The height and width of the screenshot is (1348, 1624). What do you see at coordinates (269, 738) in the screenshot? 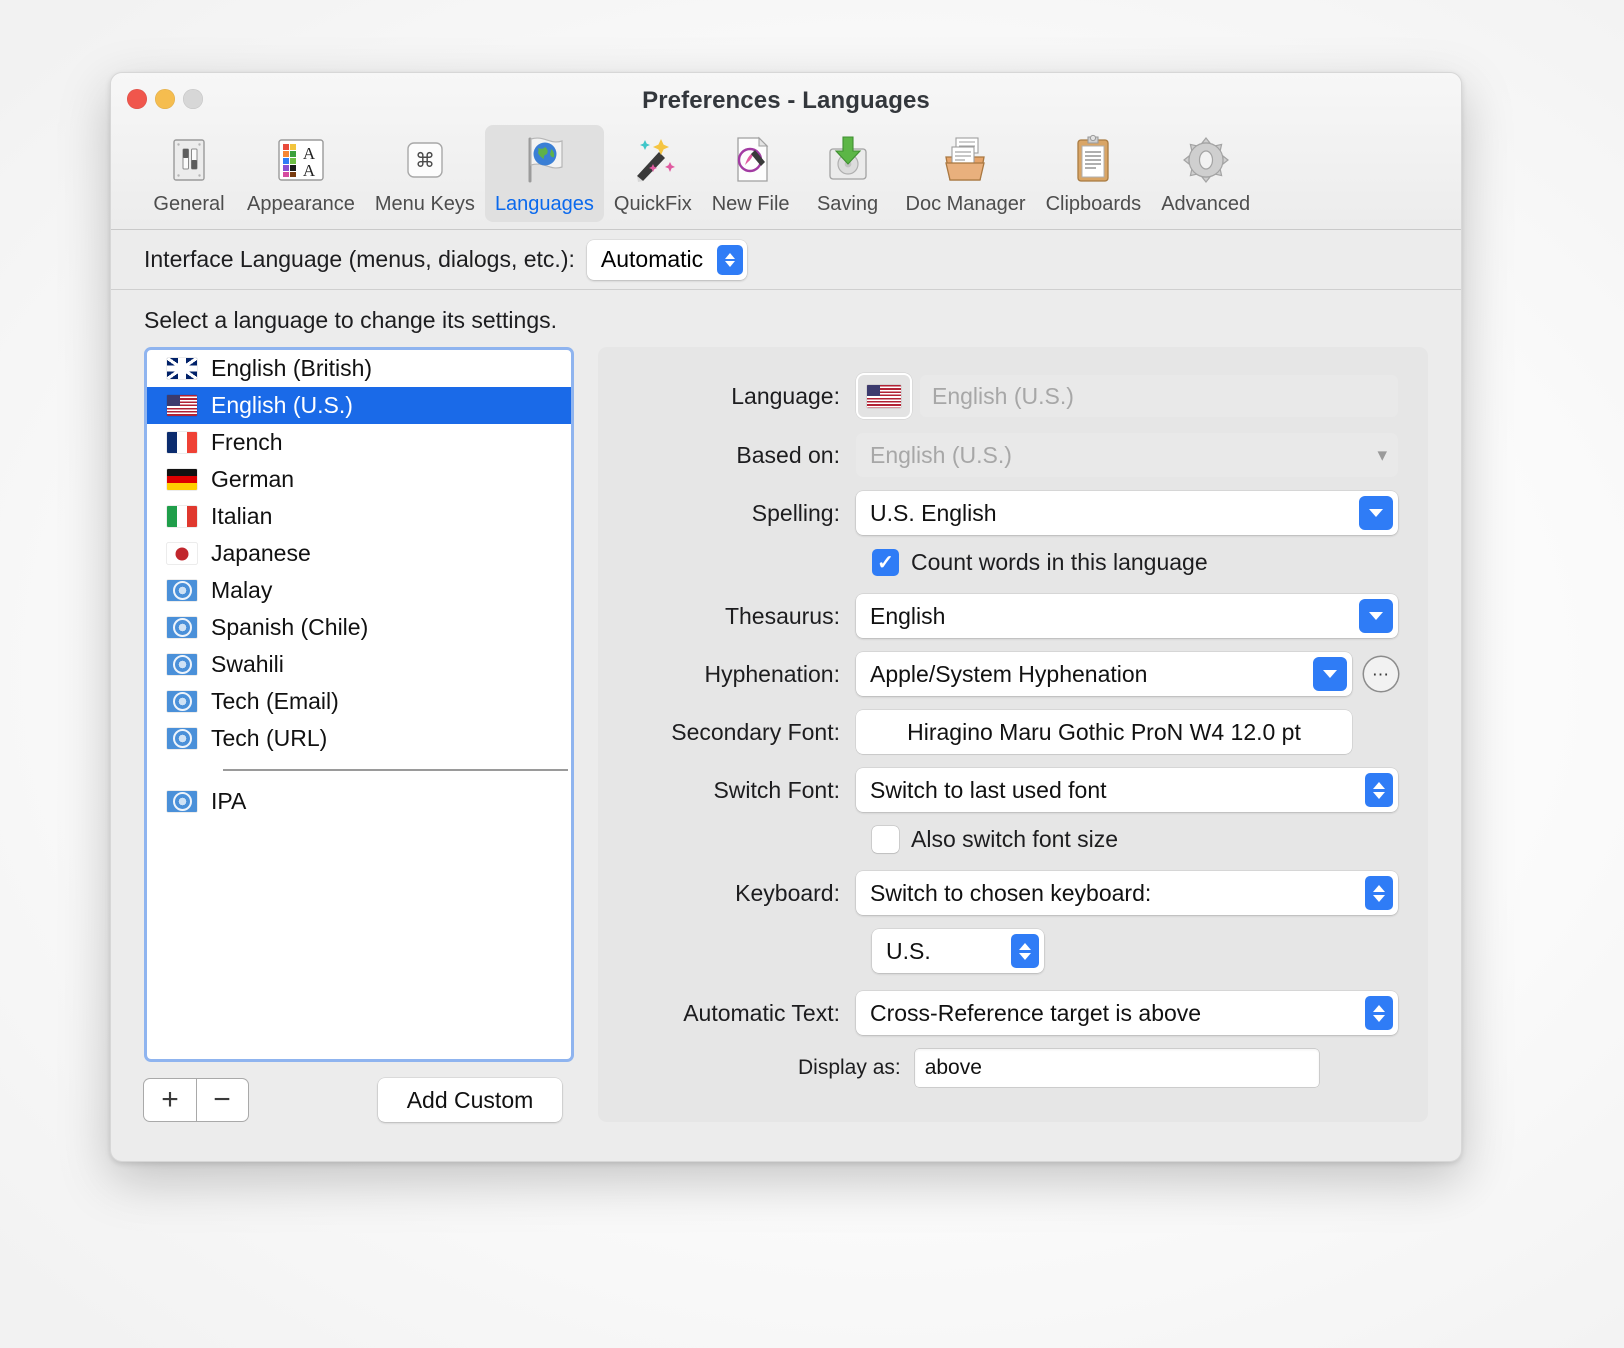
I see `list-item-label: Tech (URL)` at bounding box center [269, 738].